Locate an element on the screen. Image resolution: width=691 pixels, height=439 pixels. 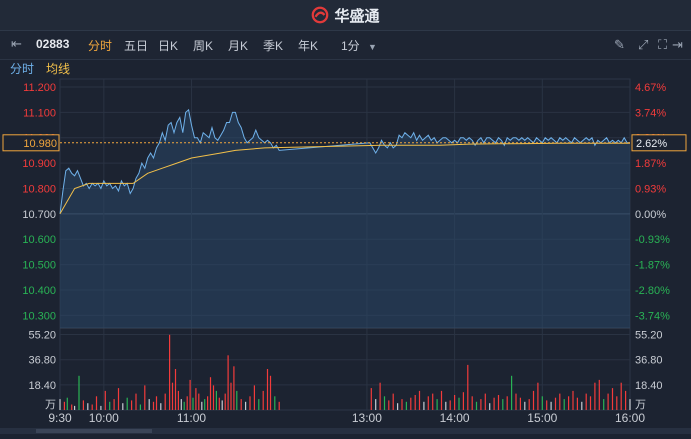
x-tick-label: 14:00 is located at coordinates (455, 418).